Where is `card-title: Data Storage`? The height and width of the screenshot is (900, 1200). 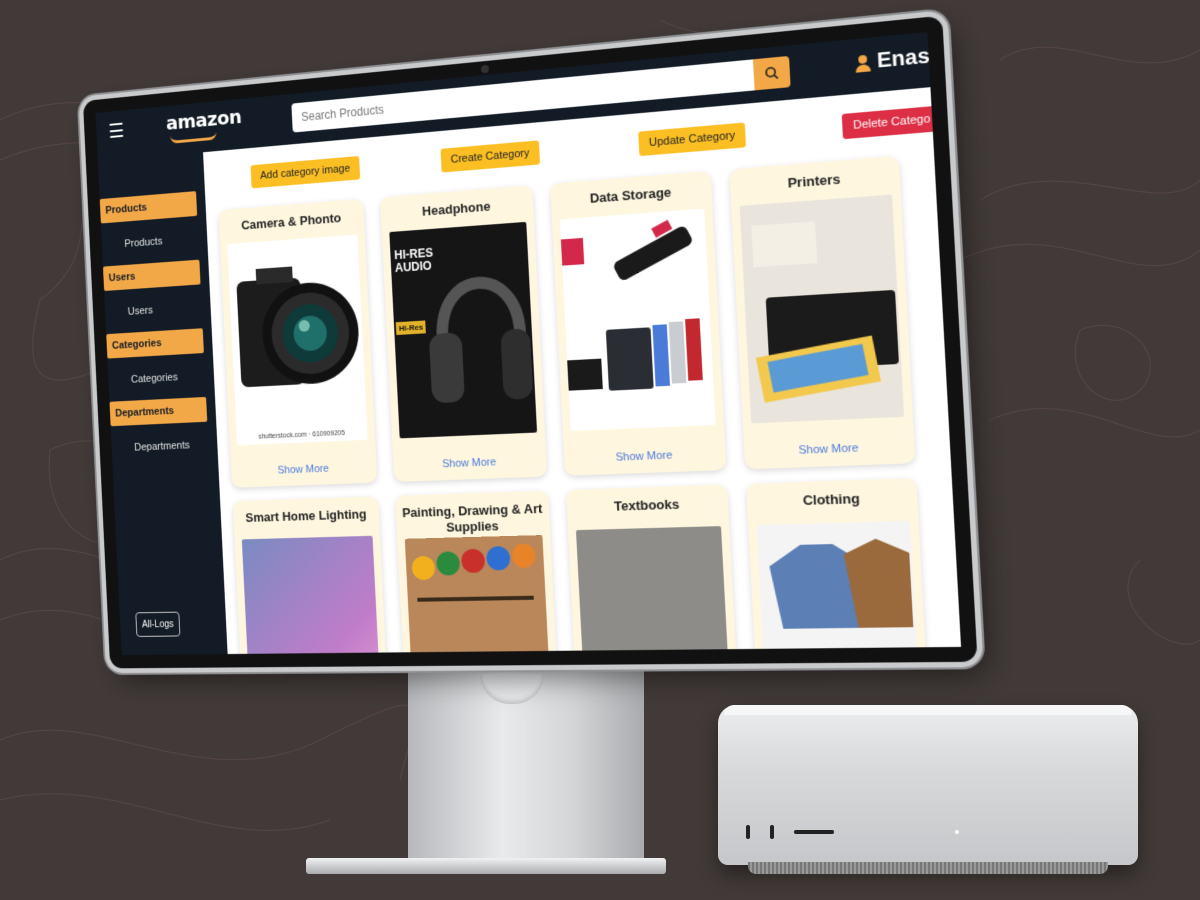 card-title: Data Storage is located at coordinates (631, 195).